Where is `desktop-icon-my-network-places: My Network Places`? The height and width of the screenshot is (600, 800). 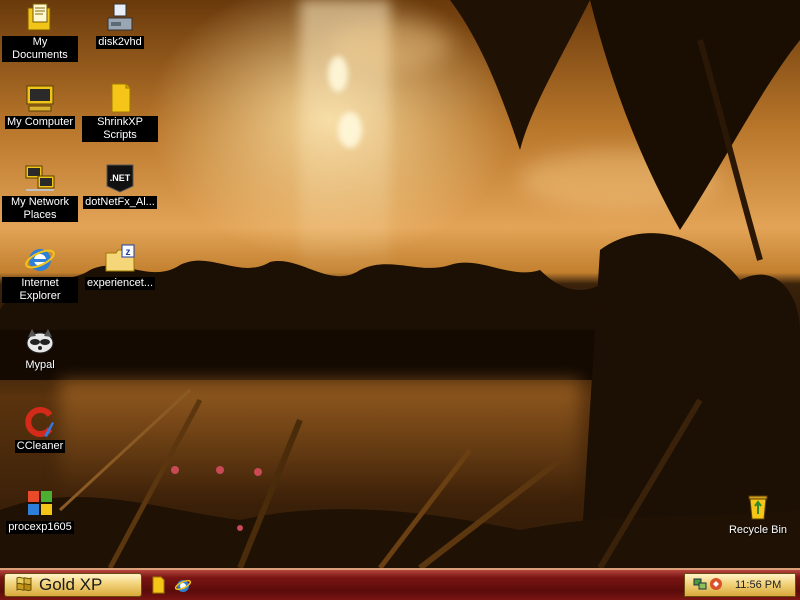
desktop-icon-my-network-places: My Network Places is located at coordinates (40, 192).